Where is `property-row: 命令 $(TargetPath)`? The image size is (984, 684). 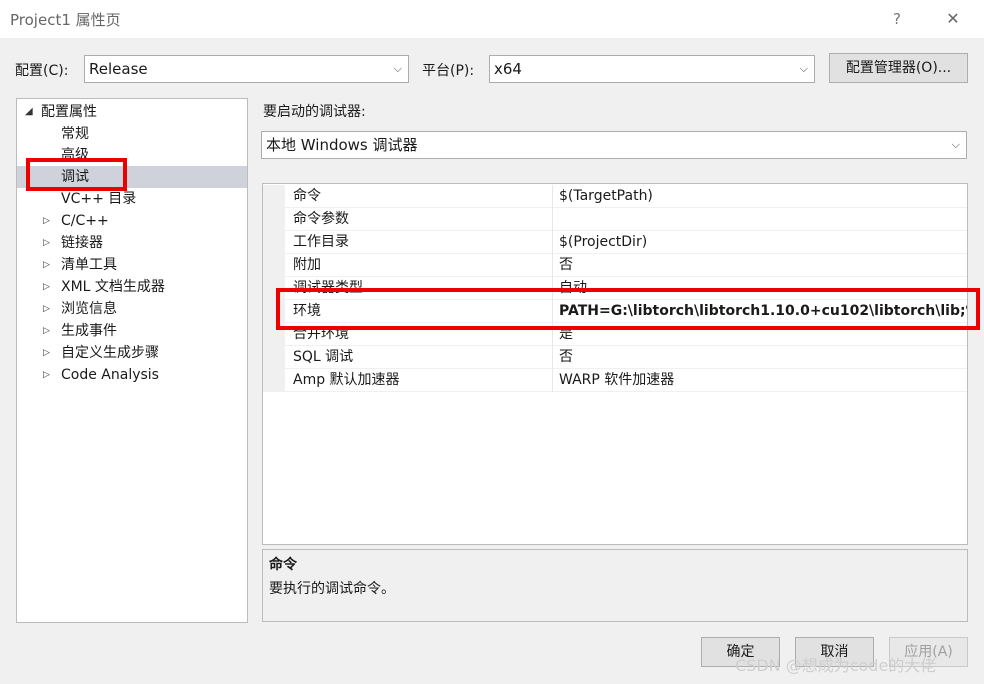
property-row: 命令 $(TargetPath) is located at coordinates (615, 196).